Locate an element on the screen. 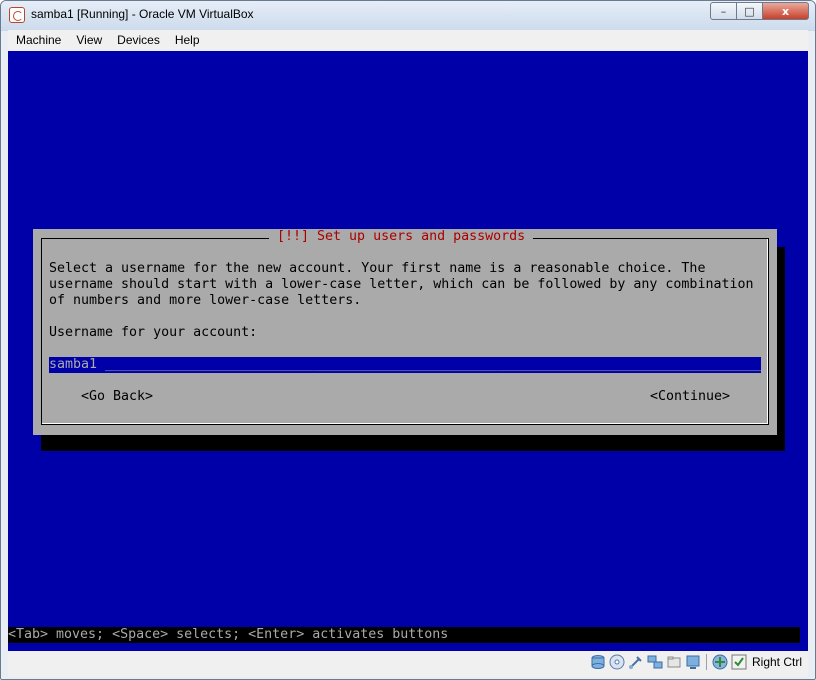 Image resolution: width=816 pixels, height=680 pixels. host-key-label: Right Ctrl is located at coordinates (776, 662).